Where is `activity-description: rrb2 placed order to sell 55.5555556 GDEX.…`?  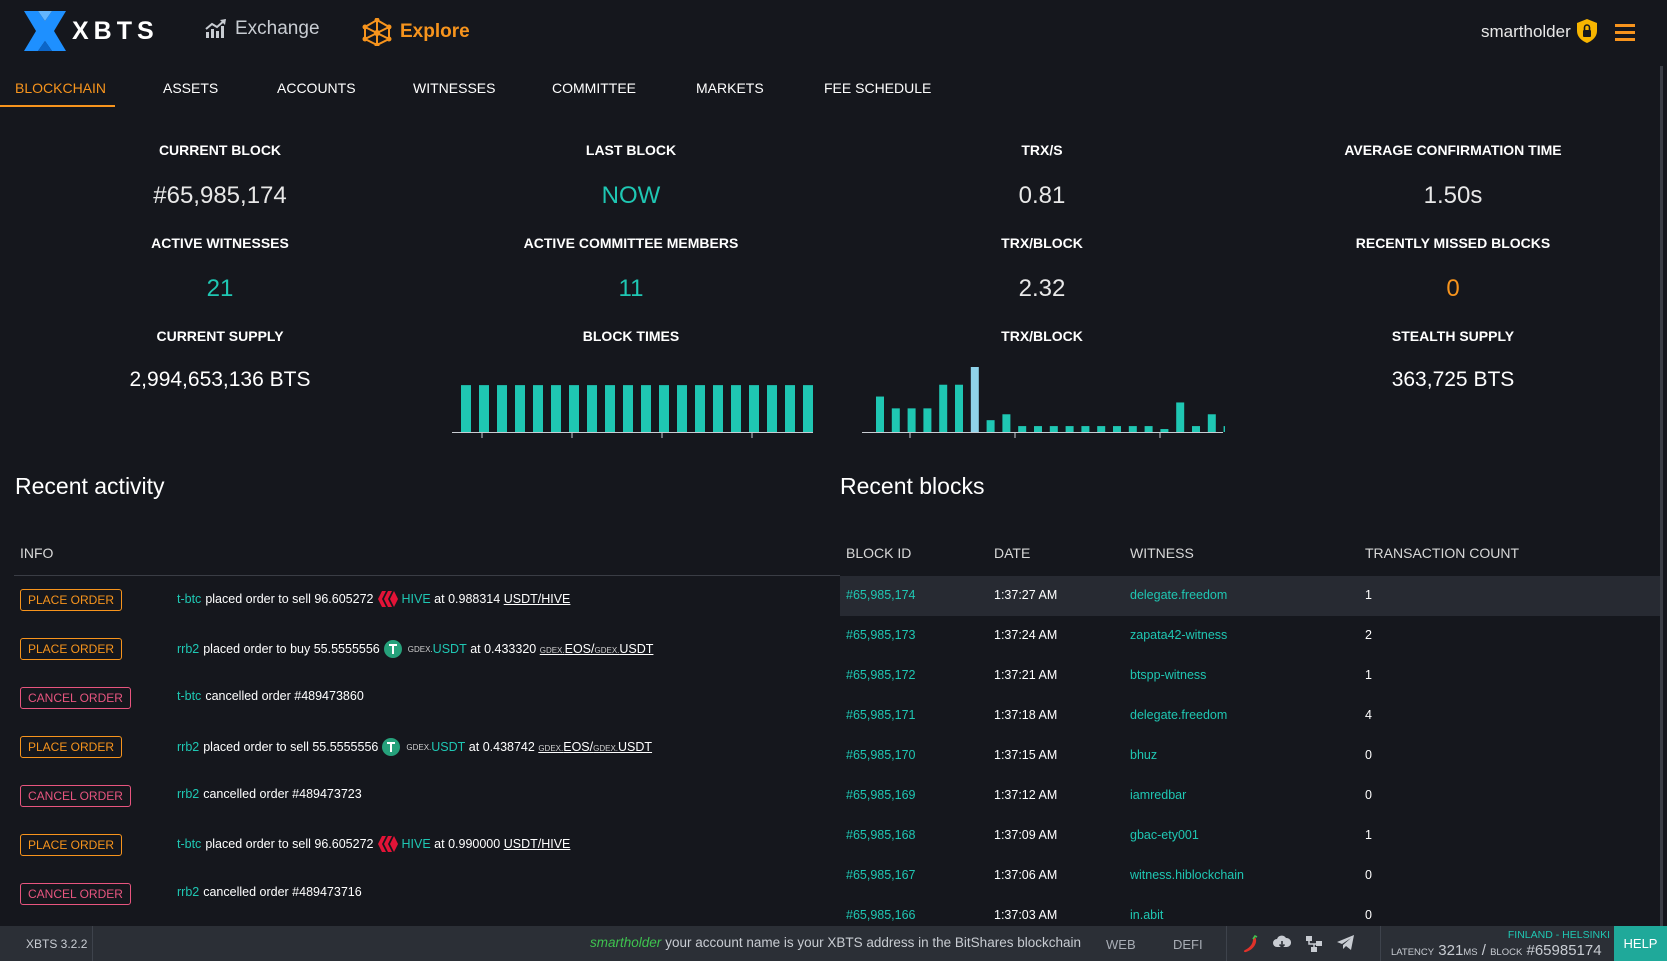 activity-description: rrb2 placed order to sell 55.5555556 GDEX.… is located at coordinates (414, 747).